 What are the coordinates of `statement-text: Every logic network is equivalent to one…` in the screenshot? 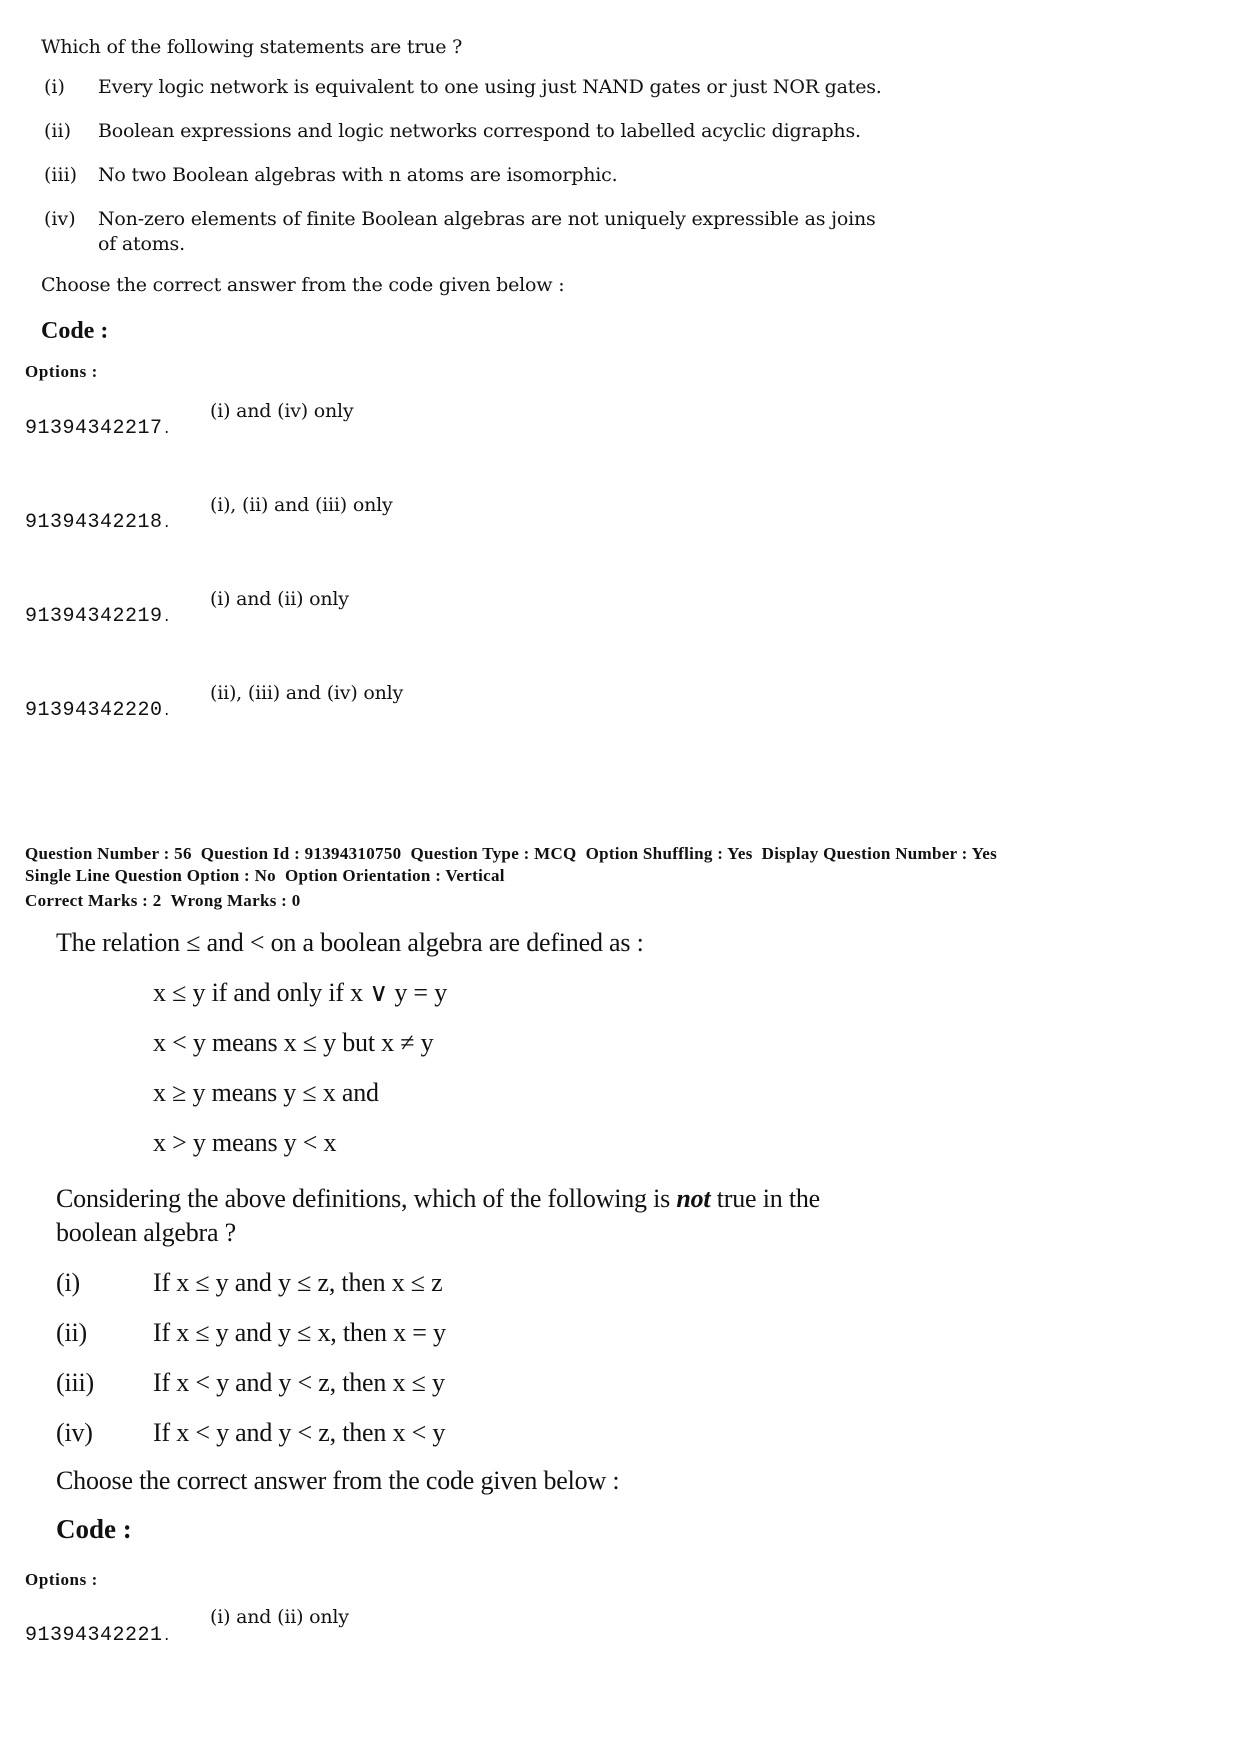 It's located at (490, 87).